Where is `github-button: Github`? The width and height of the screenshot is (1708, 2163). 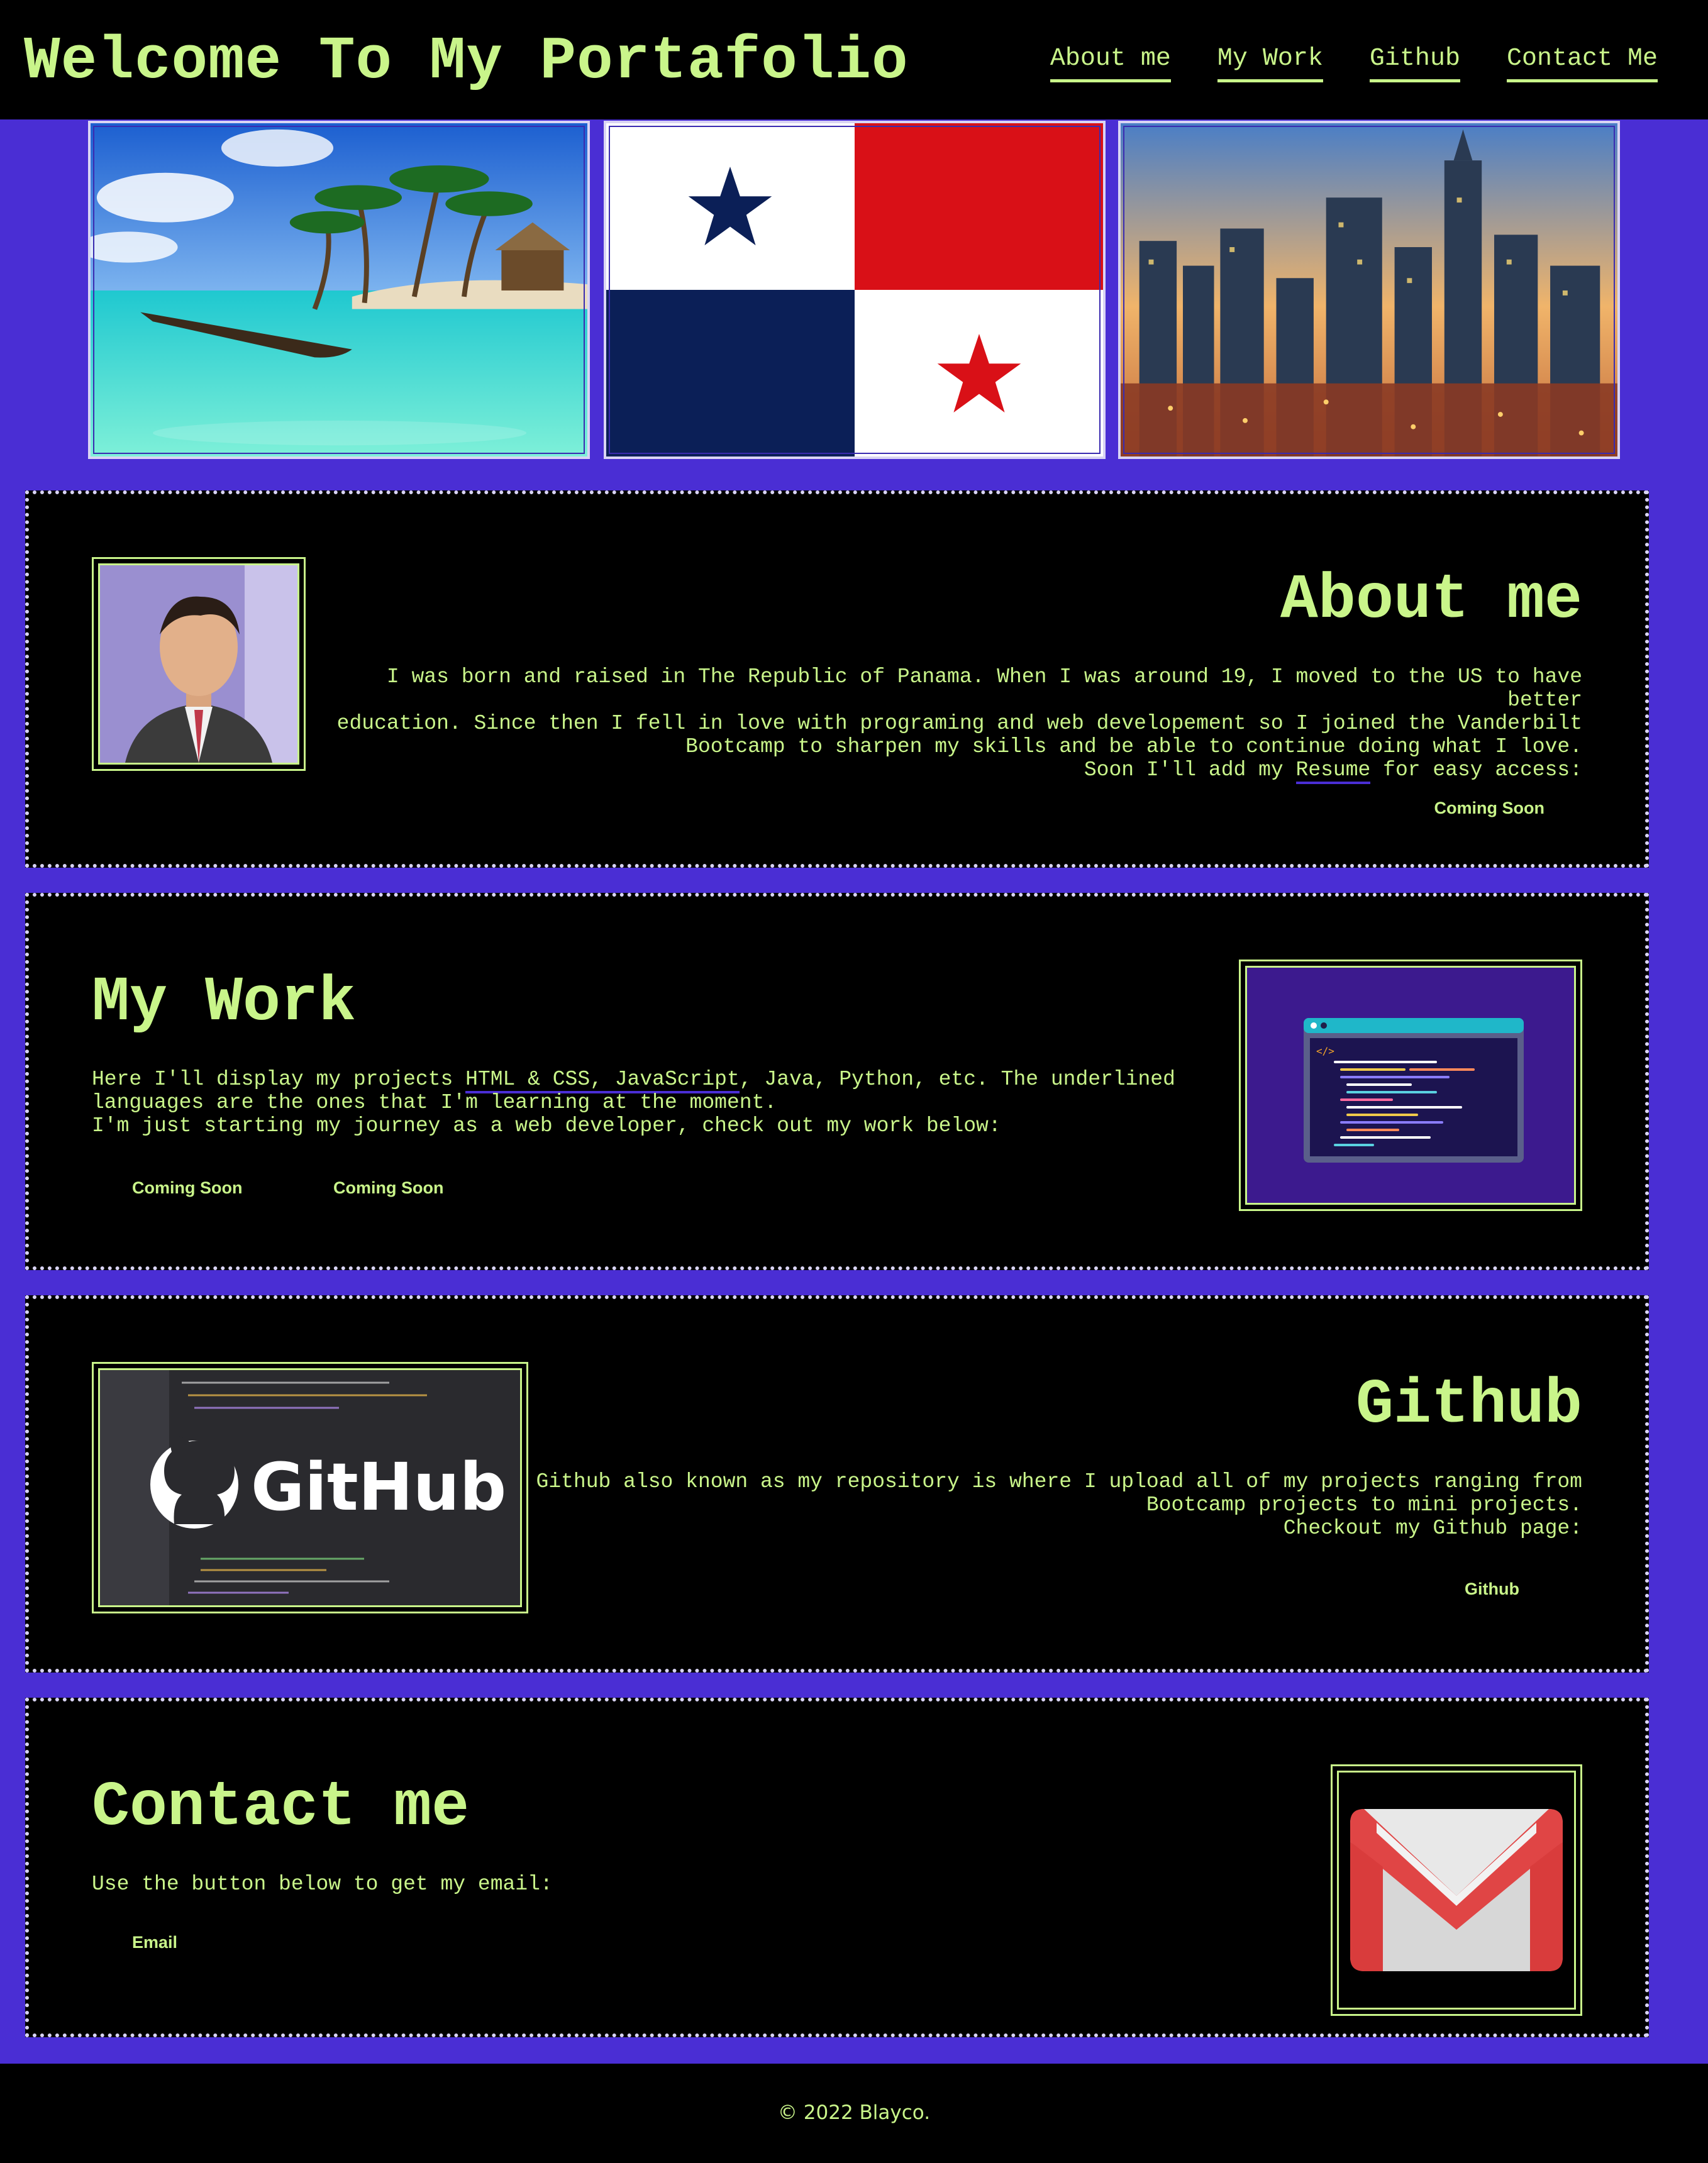
github-button: Github is located at coordinates (1492, 1589).